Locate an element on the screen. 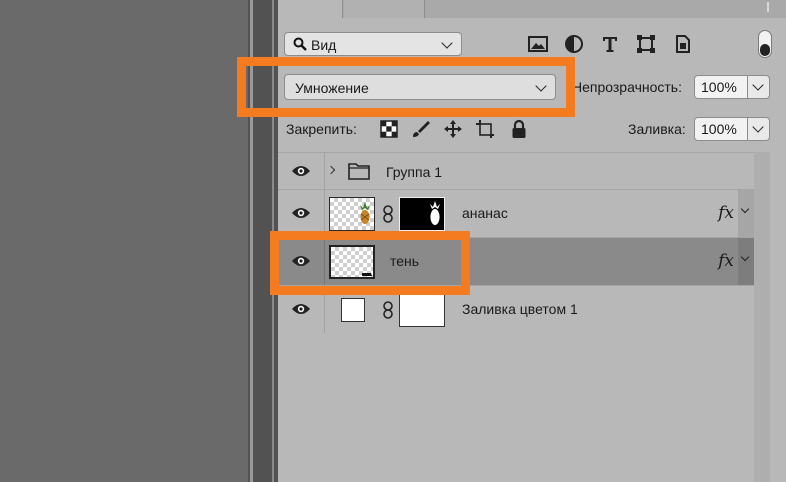 The width and height of the screenshot is (786, 482). text-filter-icon is located at coordinates (610, 44).